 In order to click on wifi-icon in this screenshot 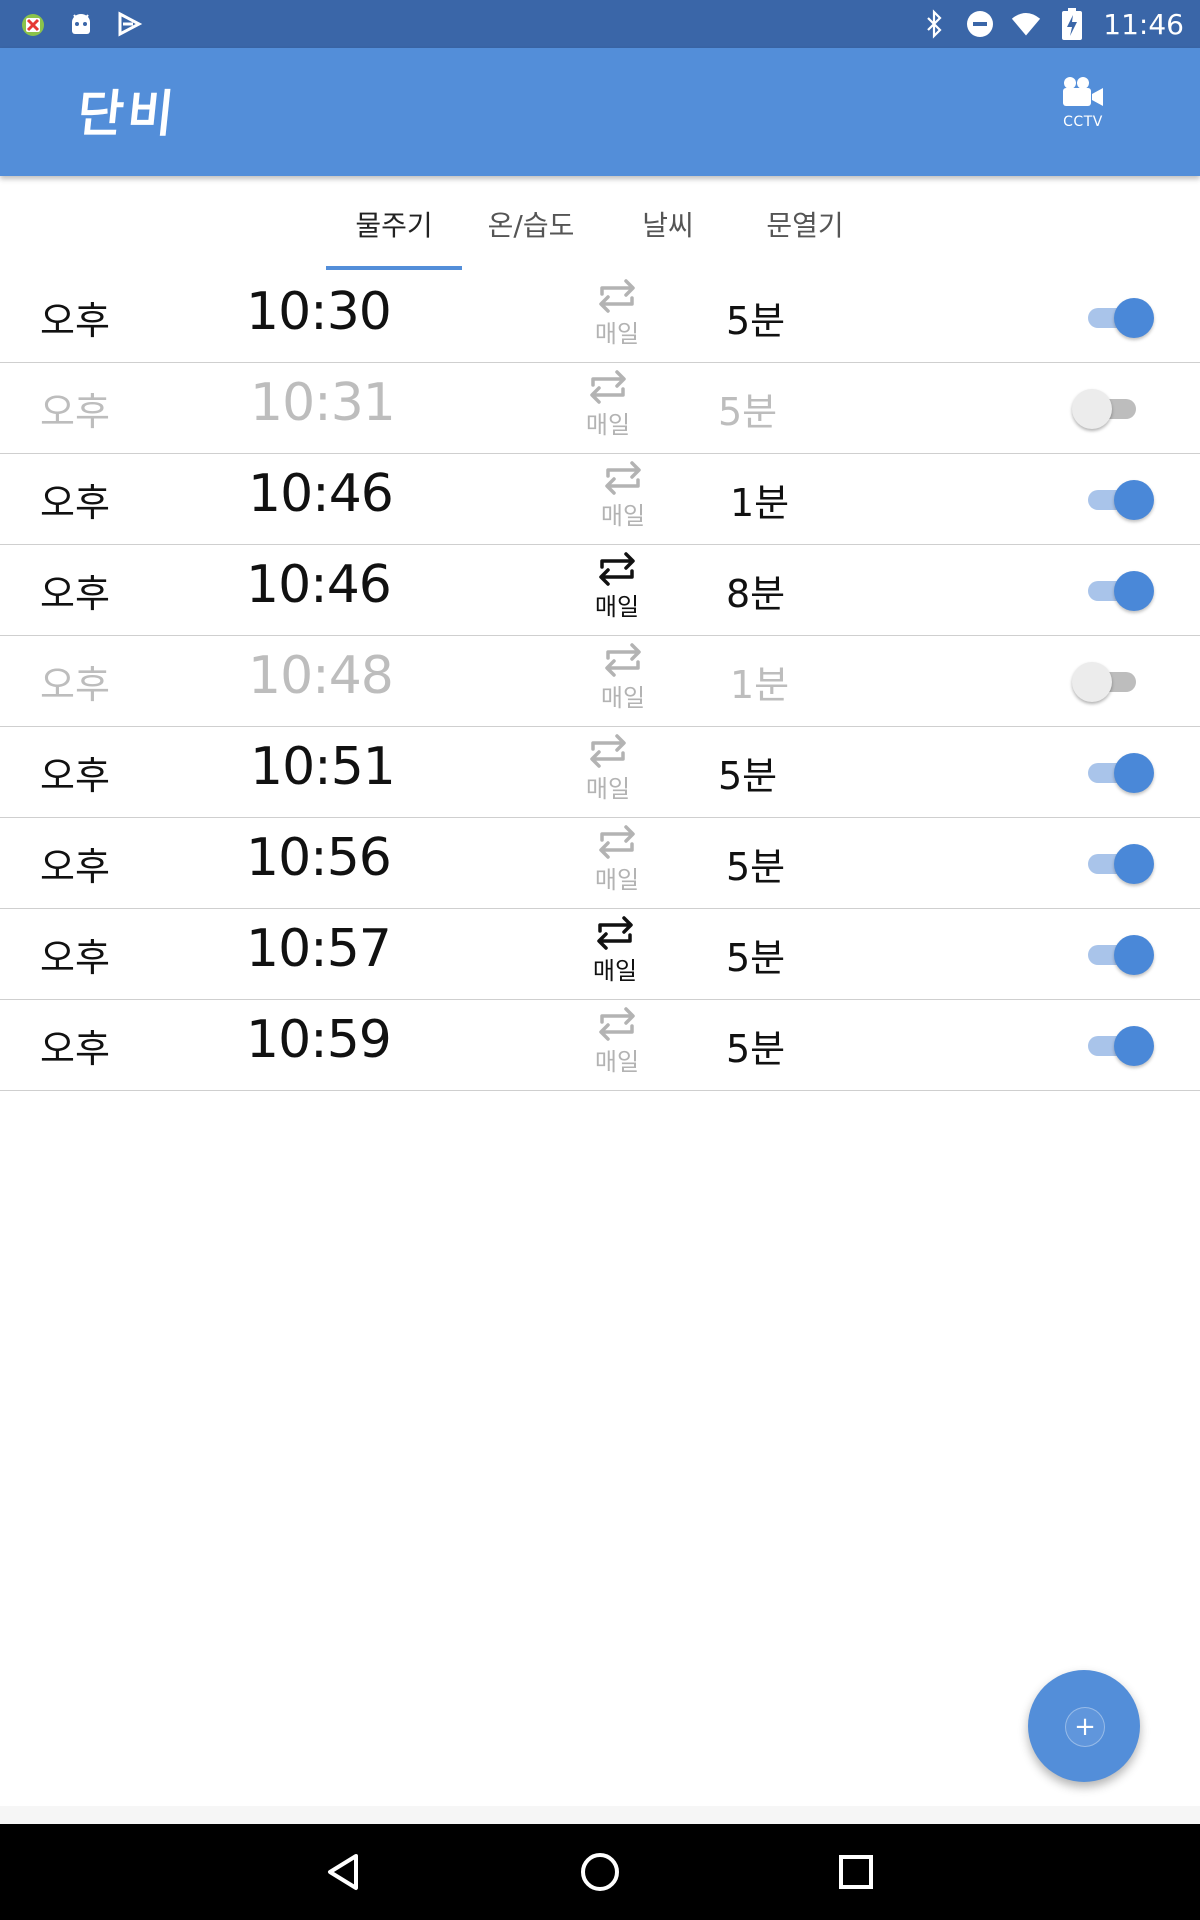, I will do `click(1026, 24)`.